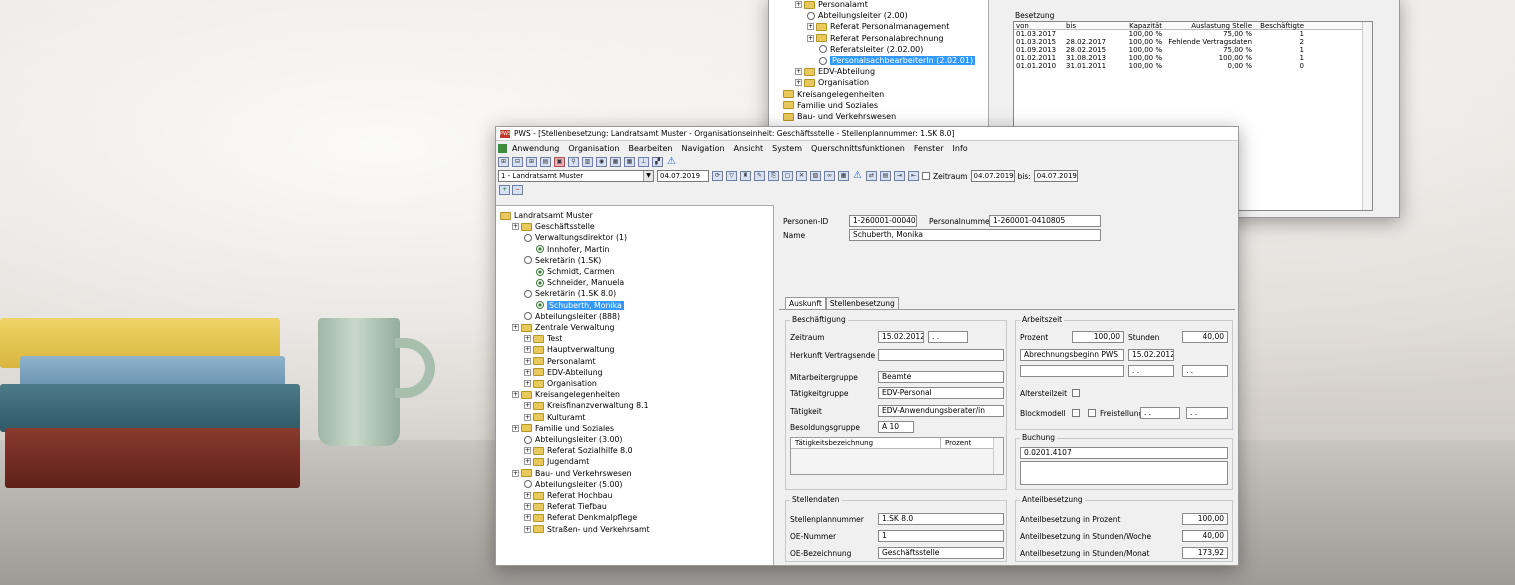  I want to click on warning-icon: ⚠, so click(671, 162).